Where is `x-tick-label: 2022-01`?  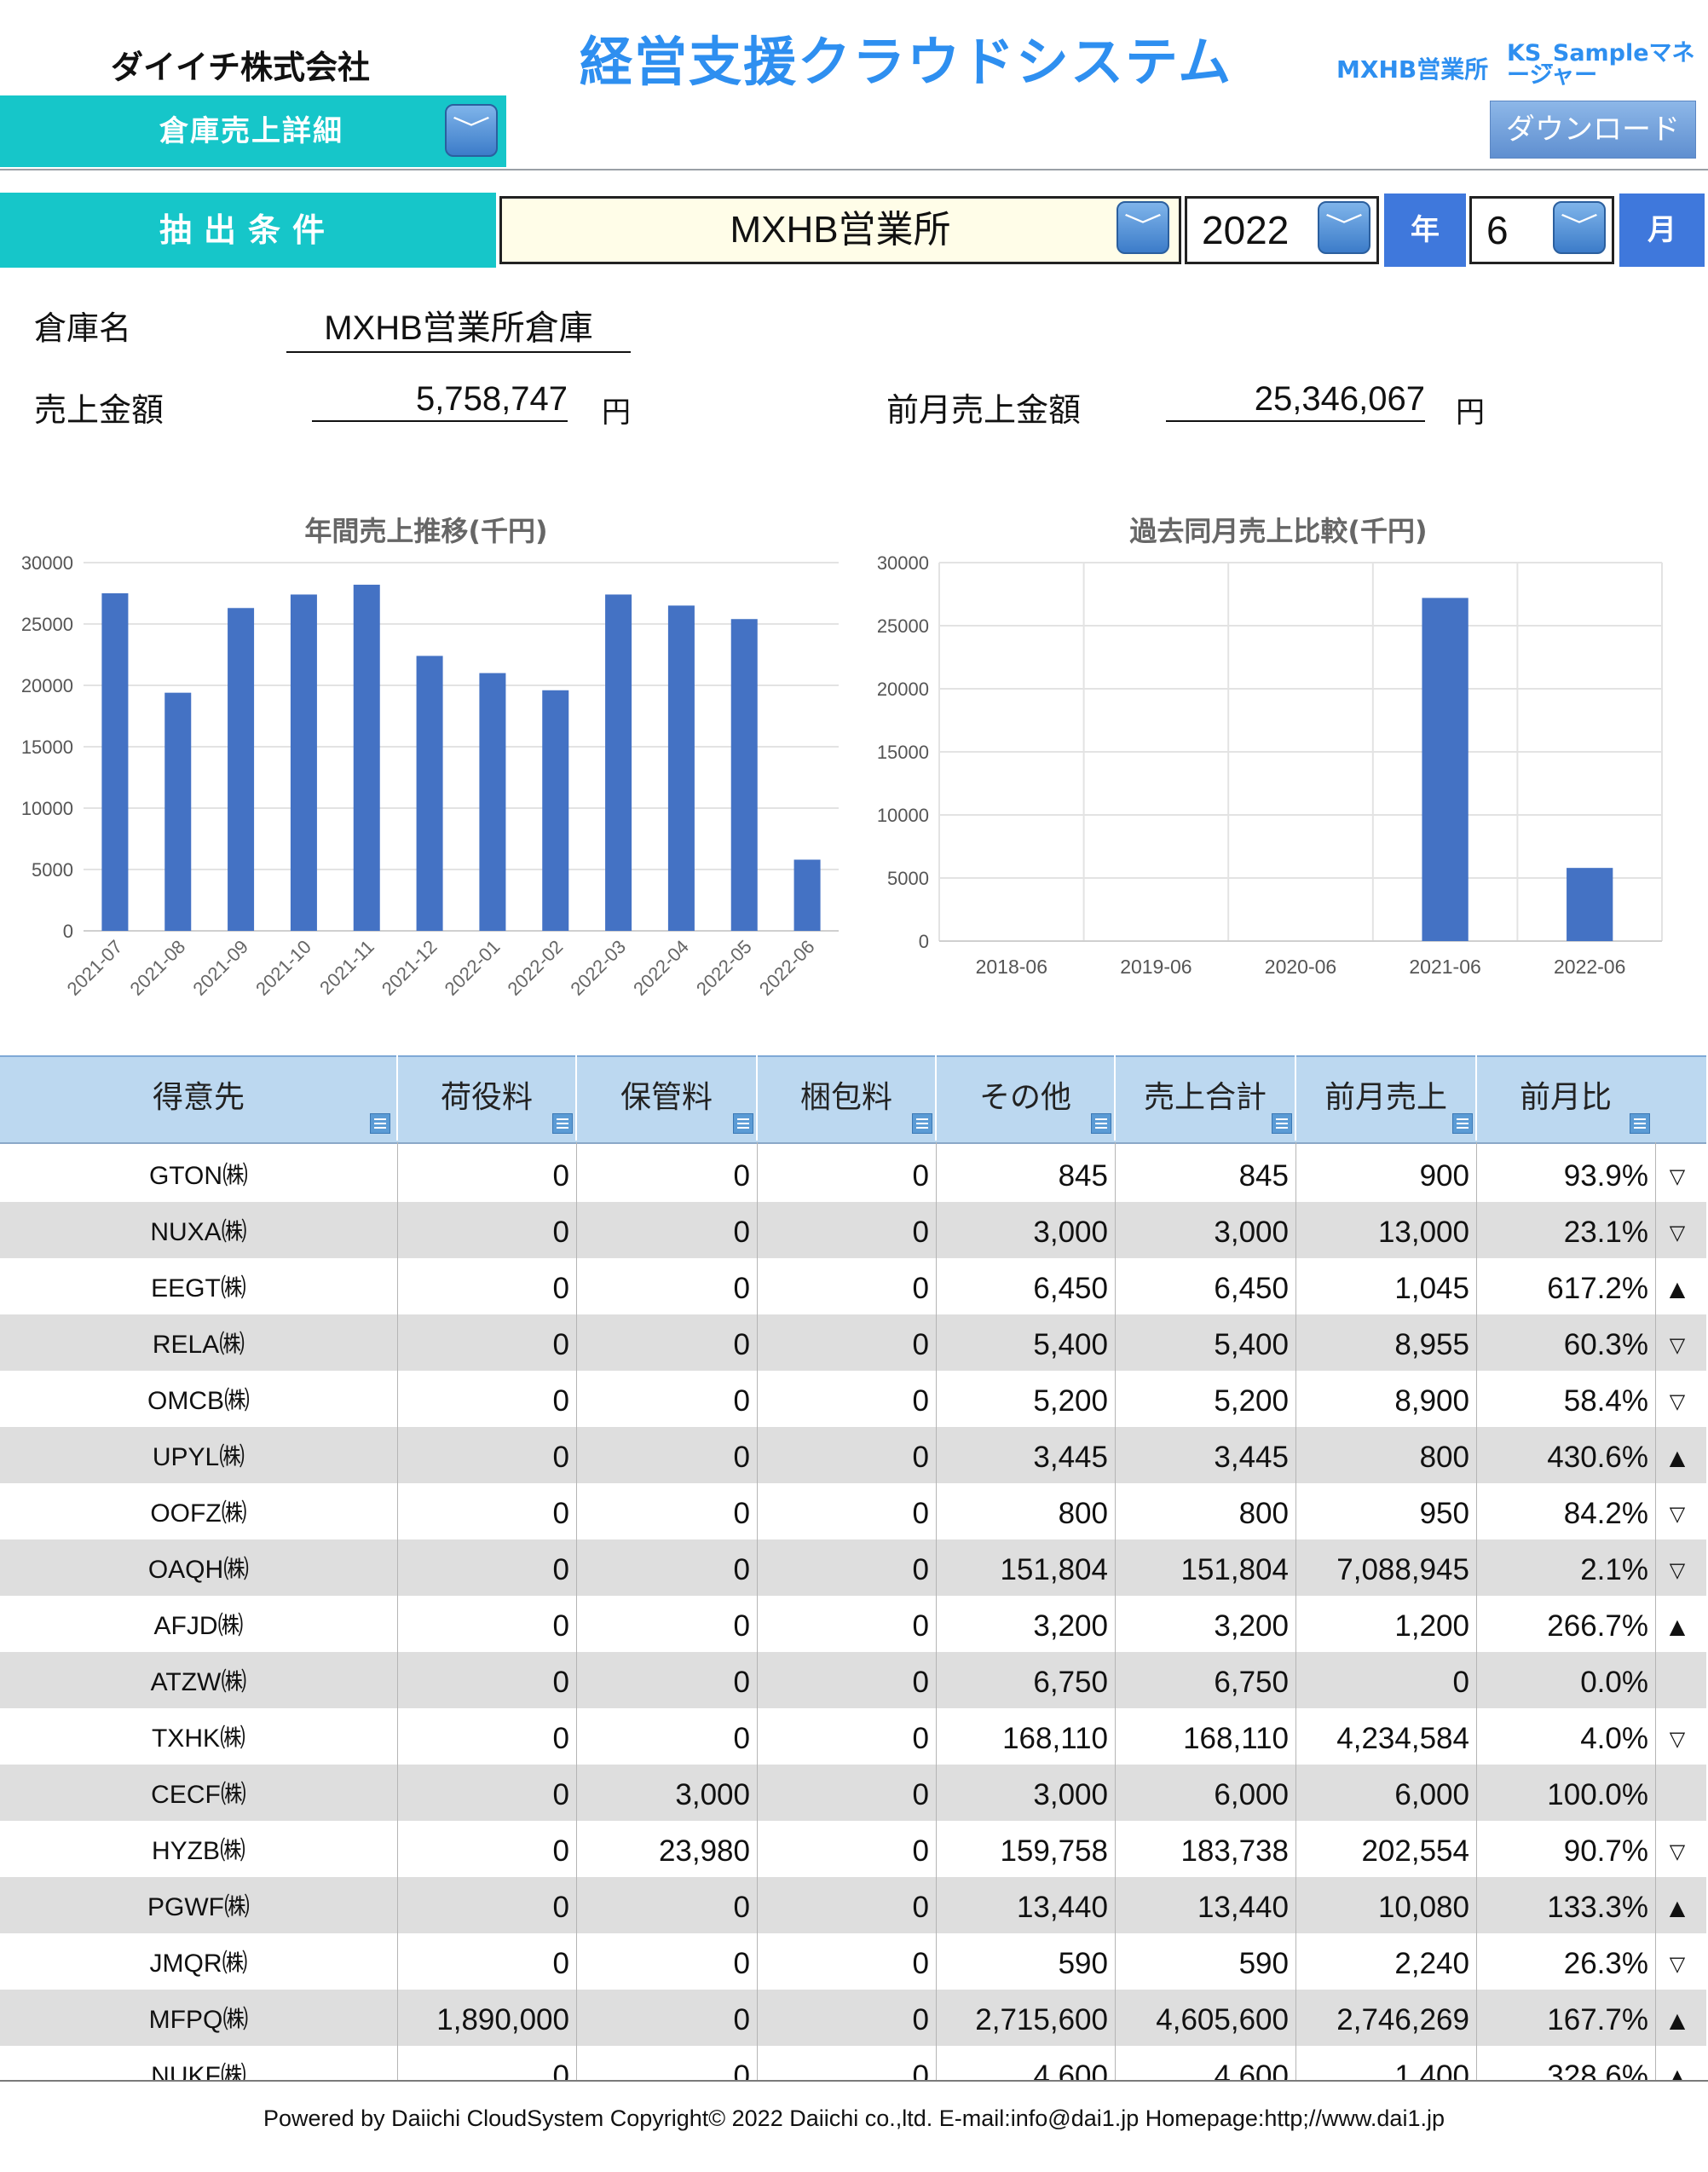 x-tick-label: 2022-01 is located at coordinates (473, 968).